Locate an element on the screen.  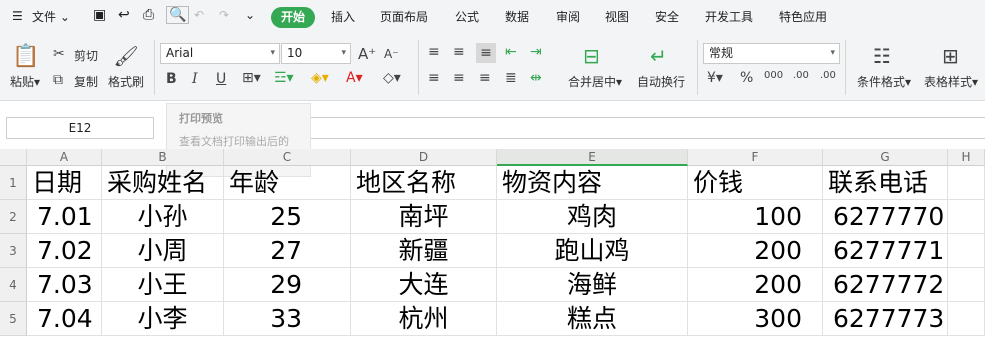
column-header-D: D is located at coordinates (424, 157).